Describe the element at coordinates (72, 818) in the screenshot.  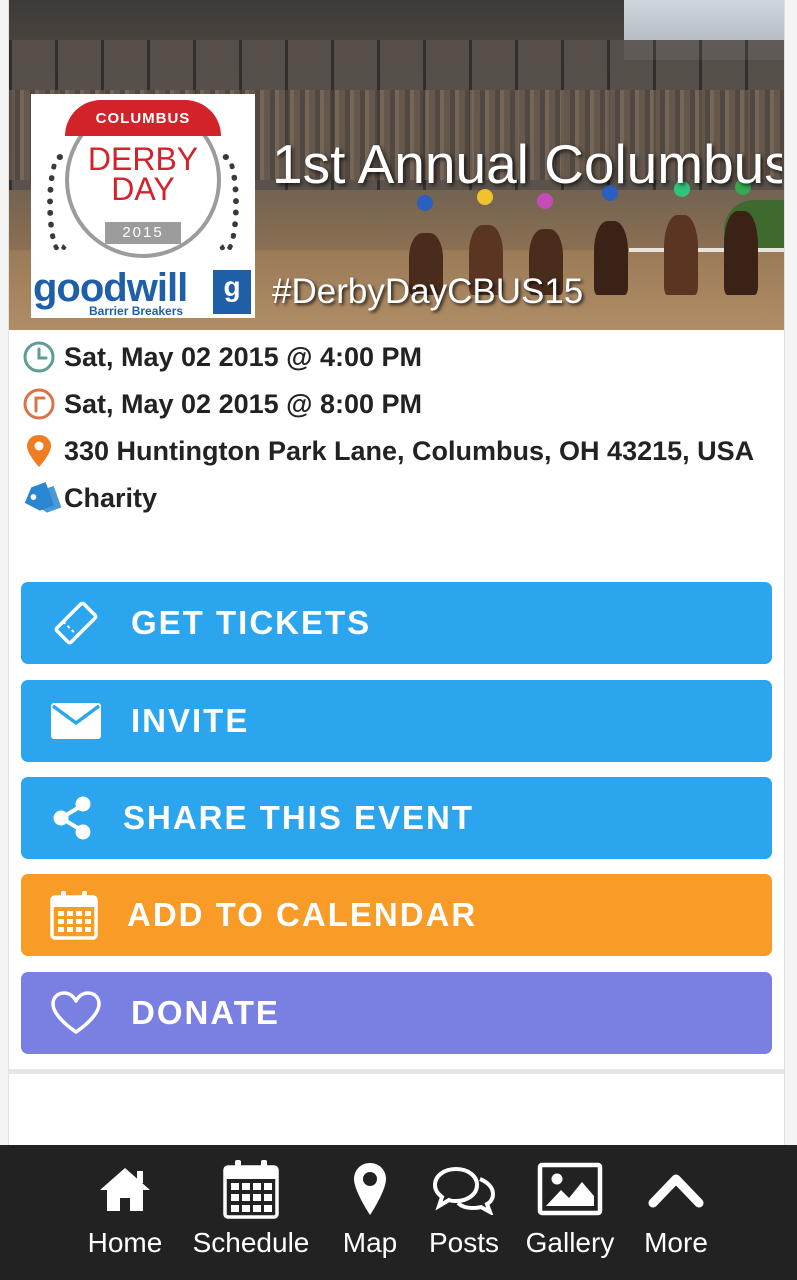
I see `share-icon` at that location.